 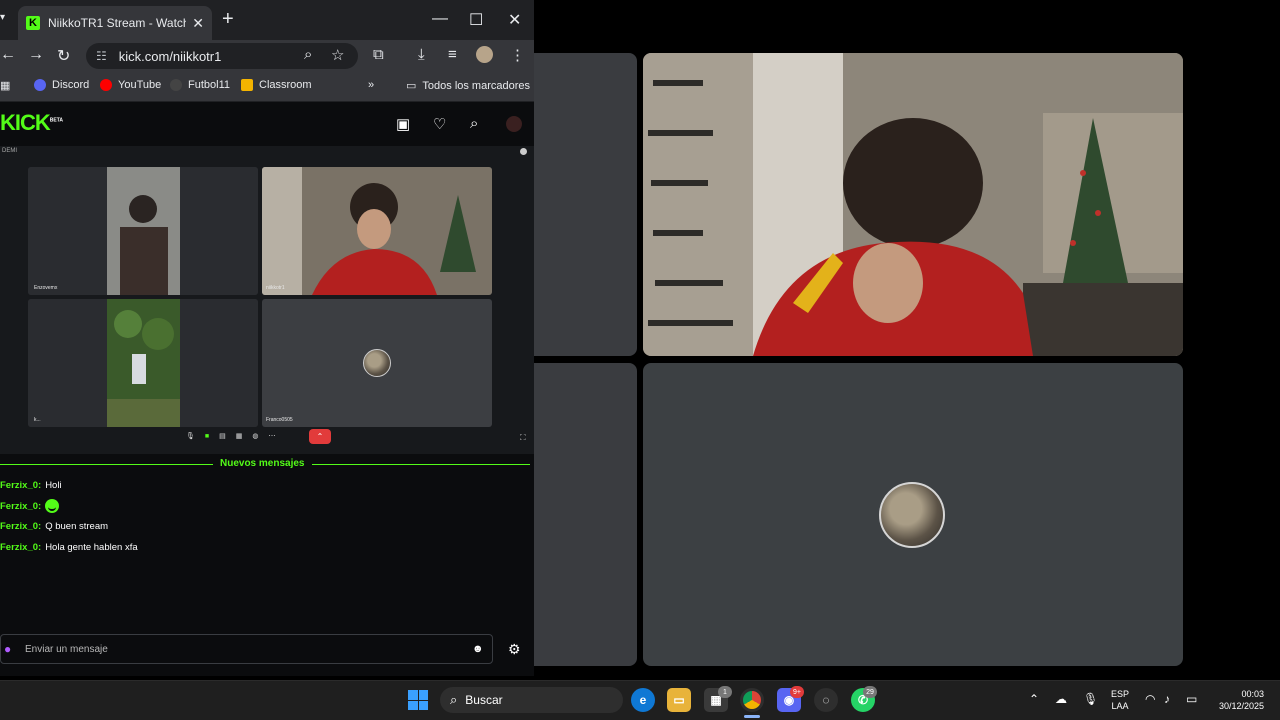 What do you see at coordinates (228, 19) in the screenshot?
I see `new-tab-button: +` at bounding box center [228, 19].